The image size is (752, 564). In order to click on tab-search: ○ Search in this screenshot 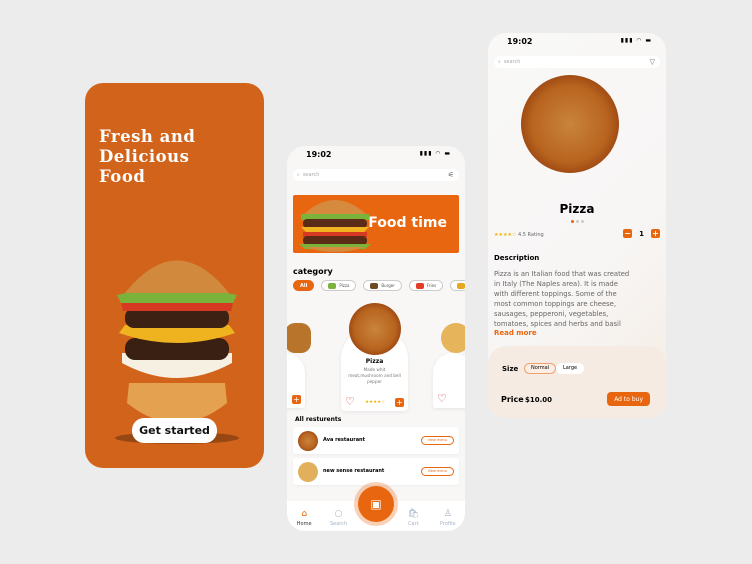, I will do `click(339, 518)`.